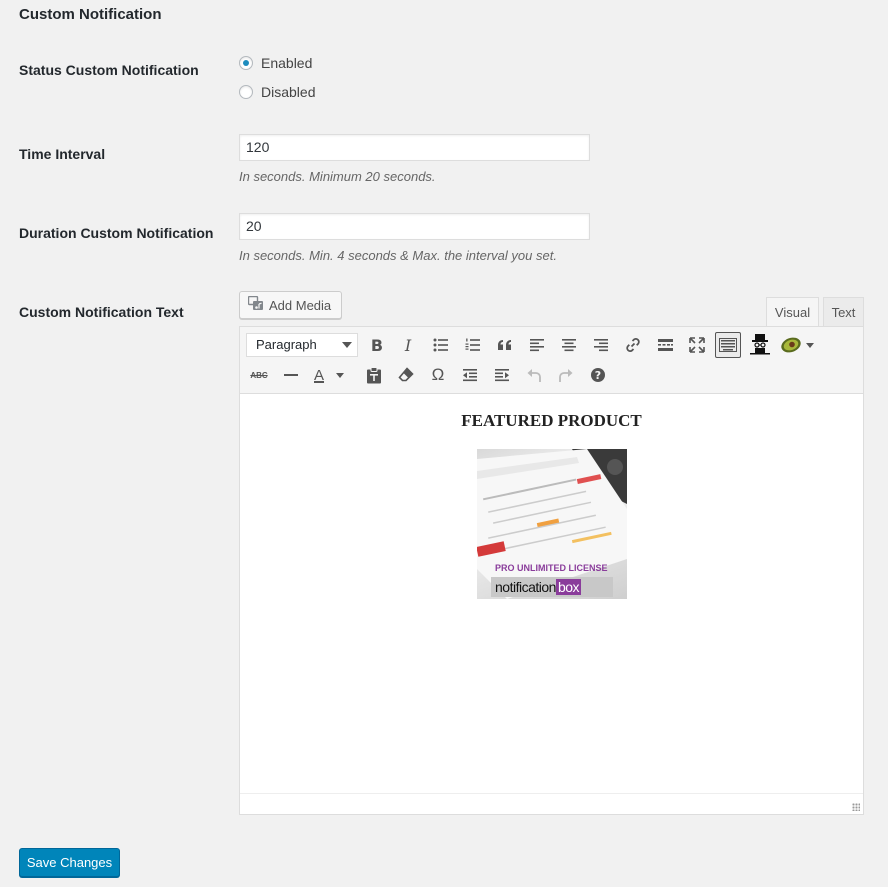 The width and height of the screenshot is (888, 887). I want to click on radio-disabled: Disabled, so click(277, 92).